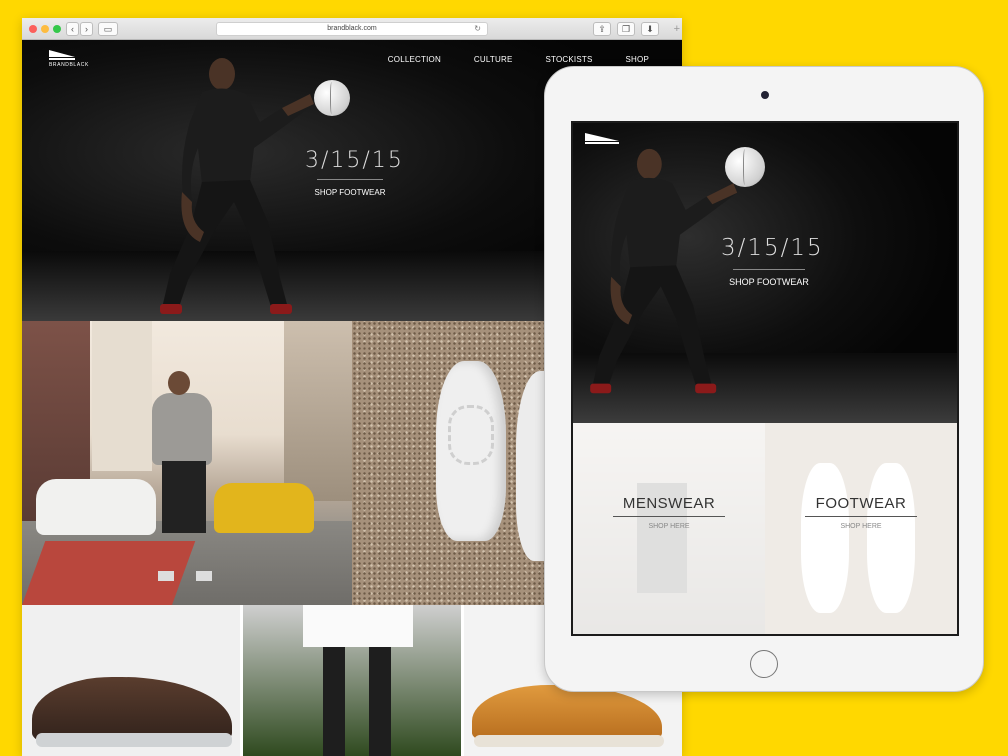 Image resolution: width=1008 pixels, height=756 pixels. What do you see at coordinates (745, 167) in the screenshot?
I see `tablet-basketball` at bounding box center [745, 167].